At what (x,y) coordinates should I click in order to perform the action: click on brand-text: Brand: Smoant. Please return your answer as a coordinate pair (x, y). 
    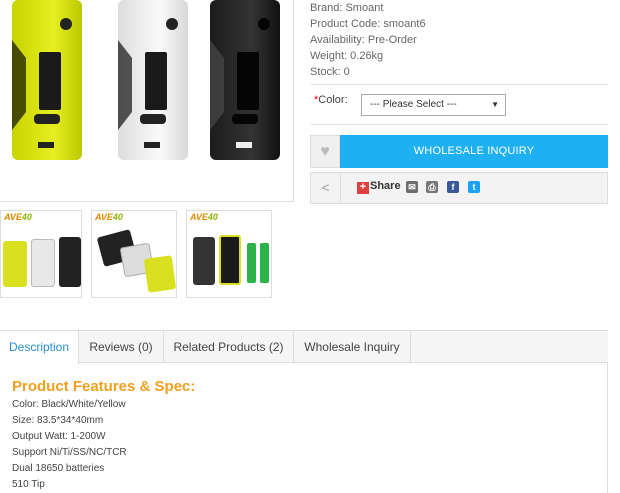
    Looking at the image, I should click on (347, 8).